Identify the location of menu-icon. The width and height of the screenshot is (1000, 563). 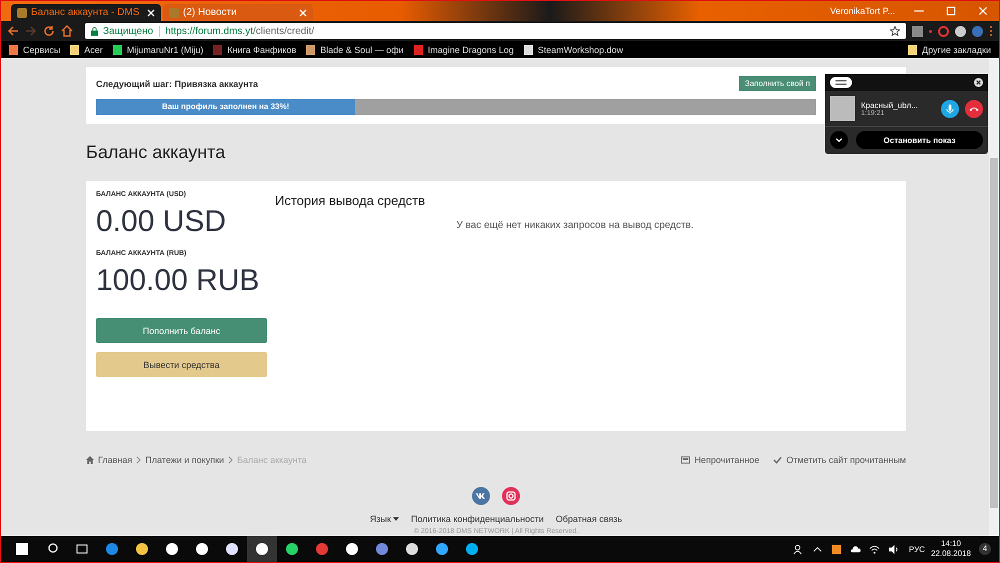
(991, 31).